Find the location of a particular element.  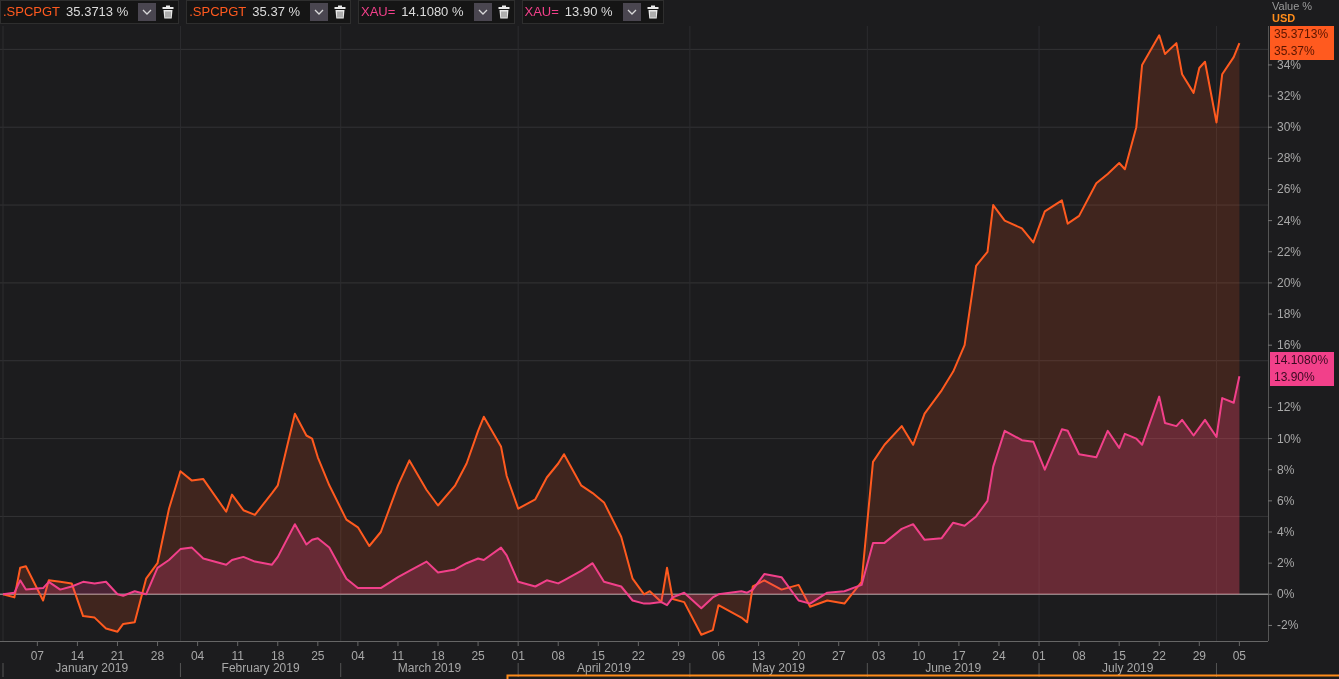

axis-tick-label: 28% is located at coordinates (1289, 158).